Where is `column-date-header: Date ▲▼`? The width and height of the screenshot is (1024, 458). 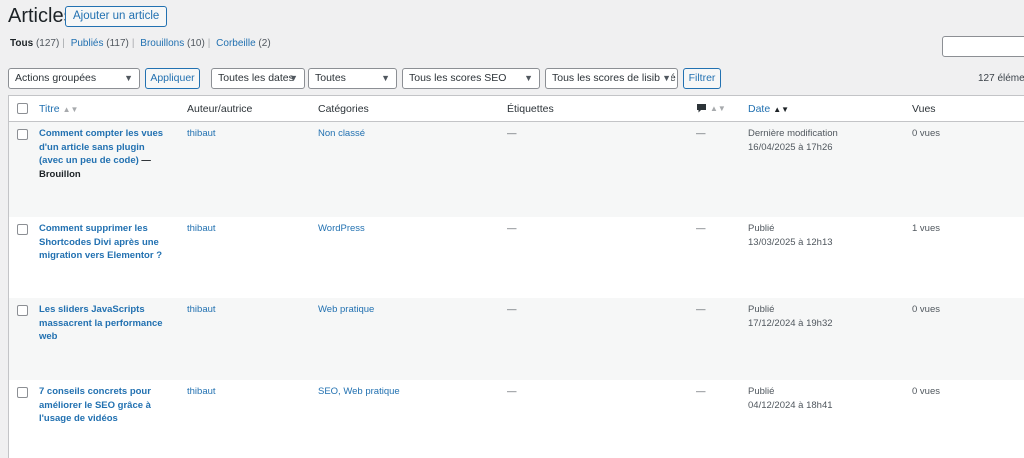 column-date-header: Date ▲▼ is located at coordinates (768, 109).